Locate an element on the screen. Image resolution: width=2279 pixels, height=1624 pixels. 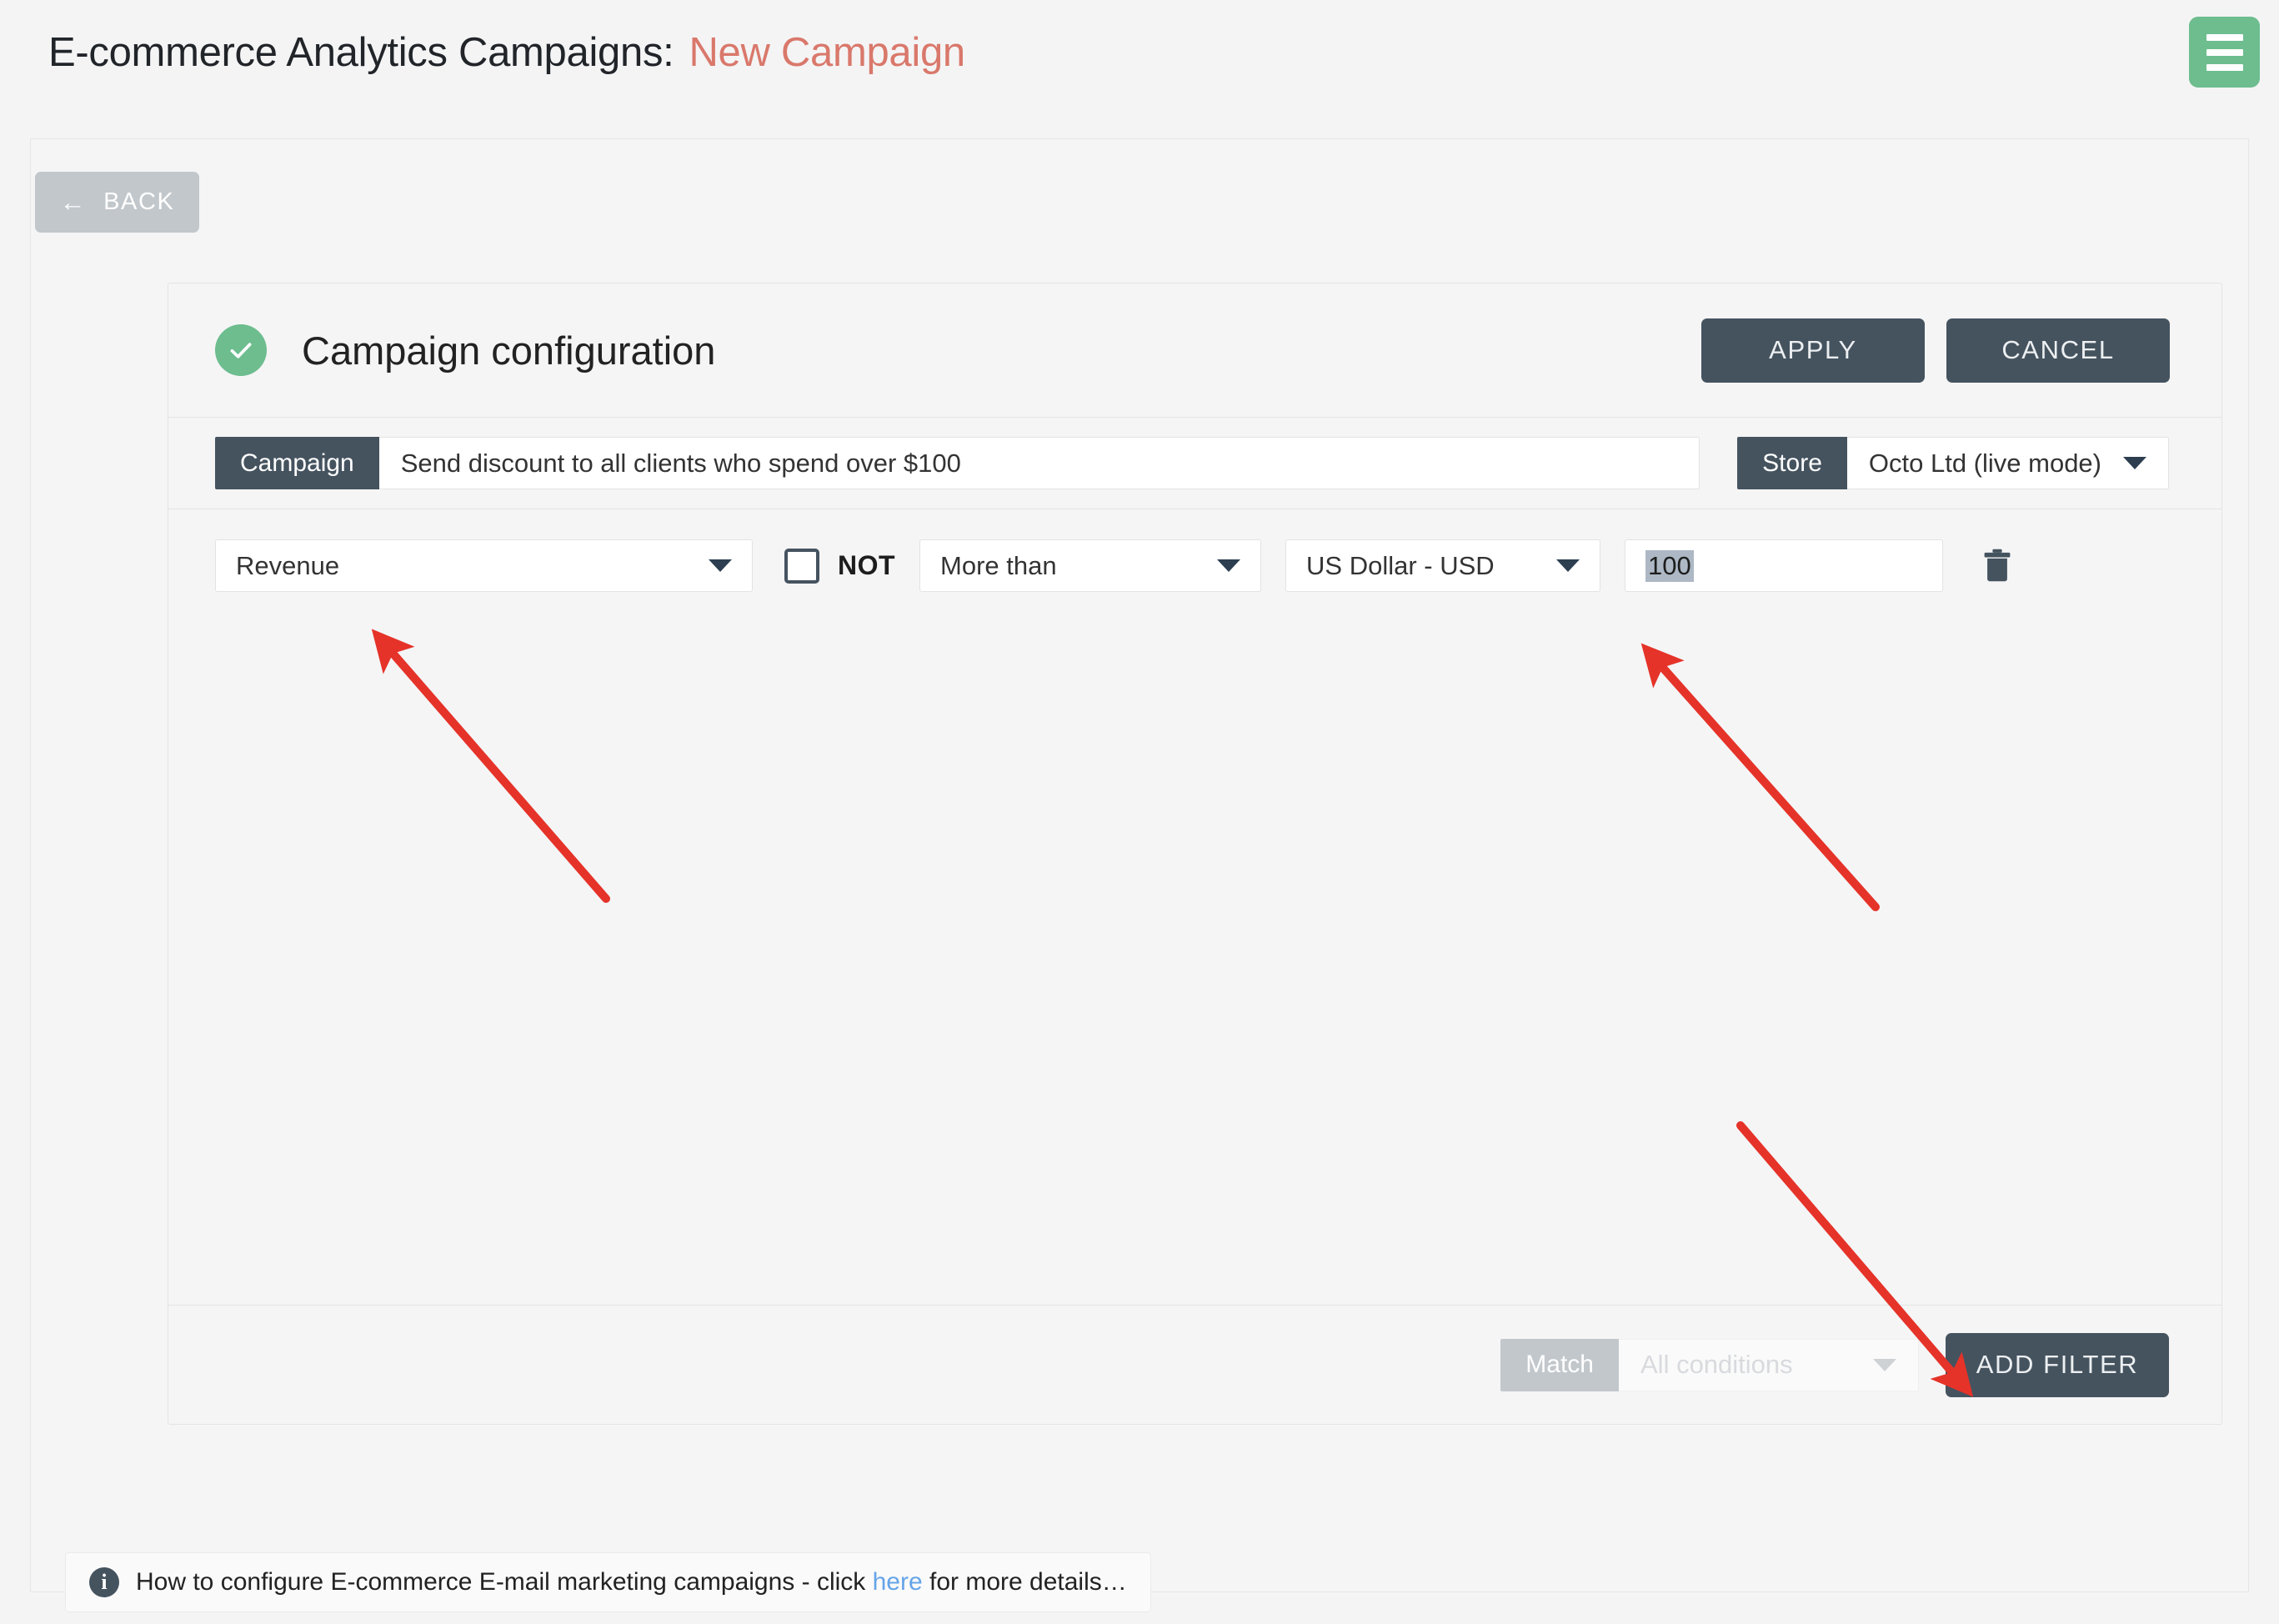
store-group: Store Octo Ltd (live mode) is located at coordinates (1953, 463).